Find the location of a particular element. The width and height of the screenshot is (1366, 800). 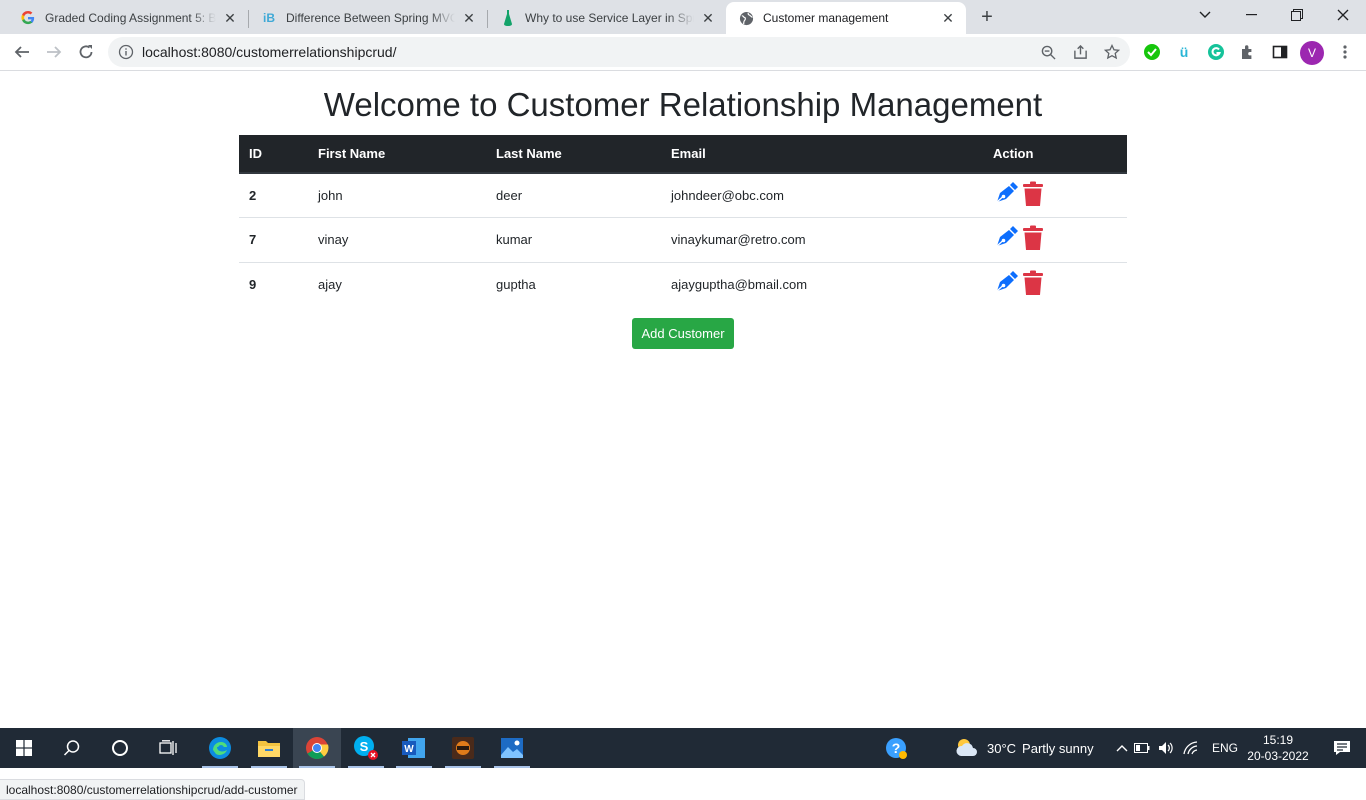

restore-icon is located at coordinates (1297, 15).